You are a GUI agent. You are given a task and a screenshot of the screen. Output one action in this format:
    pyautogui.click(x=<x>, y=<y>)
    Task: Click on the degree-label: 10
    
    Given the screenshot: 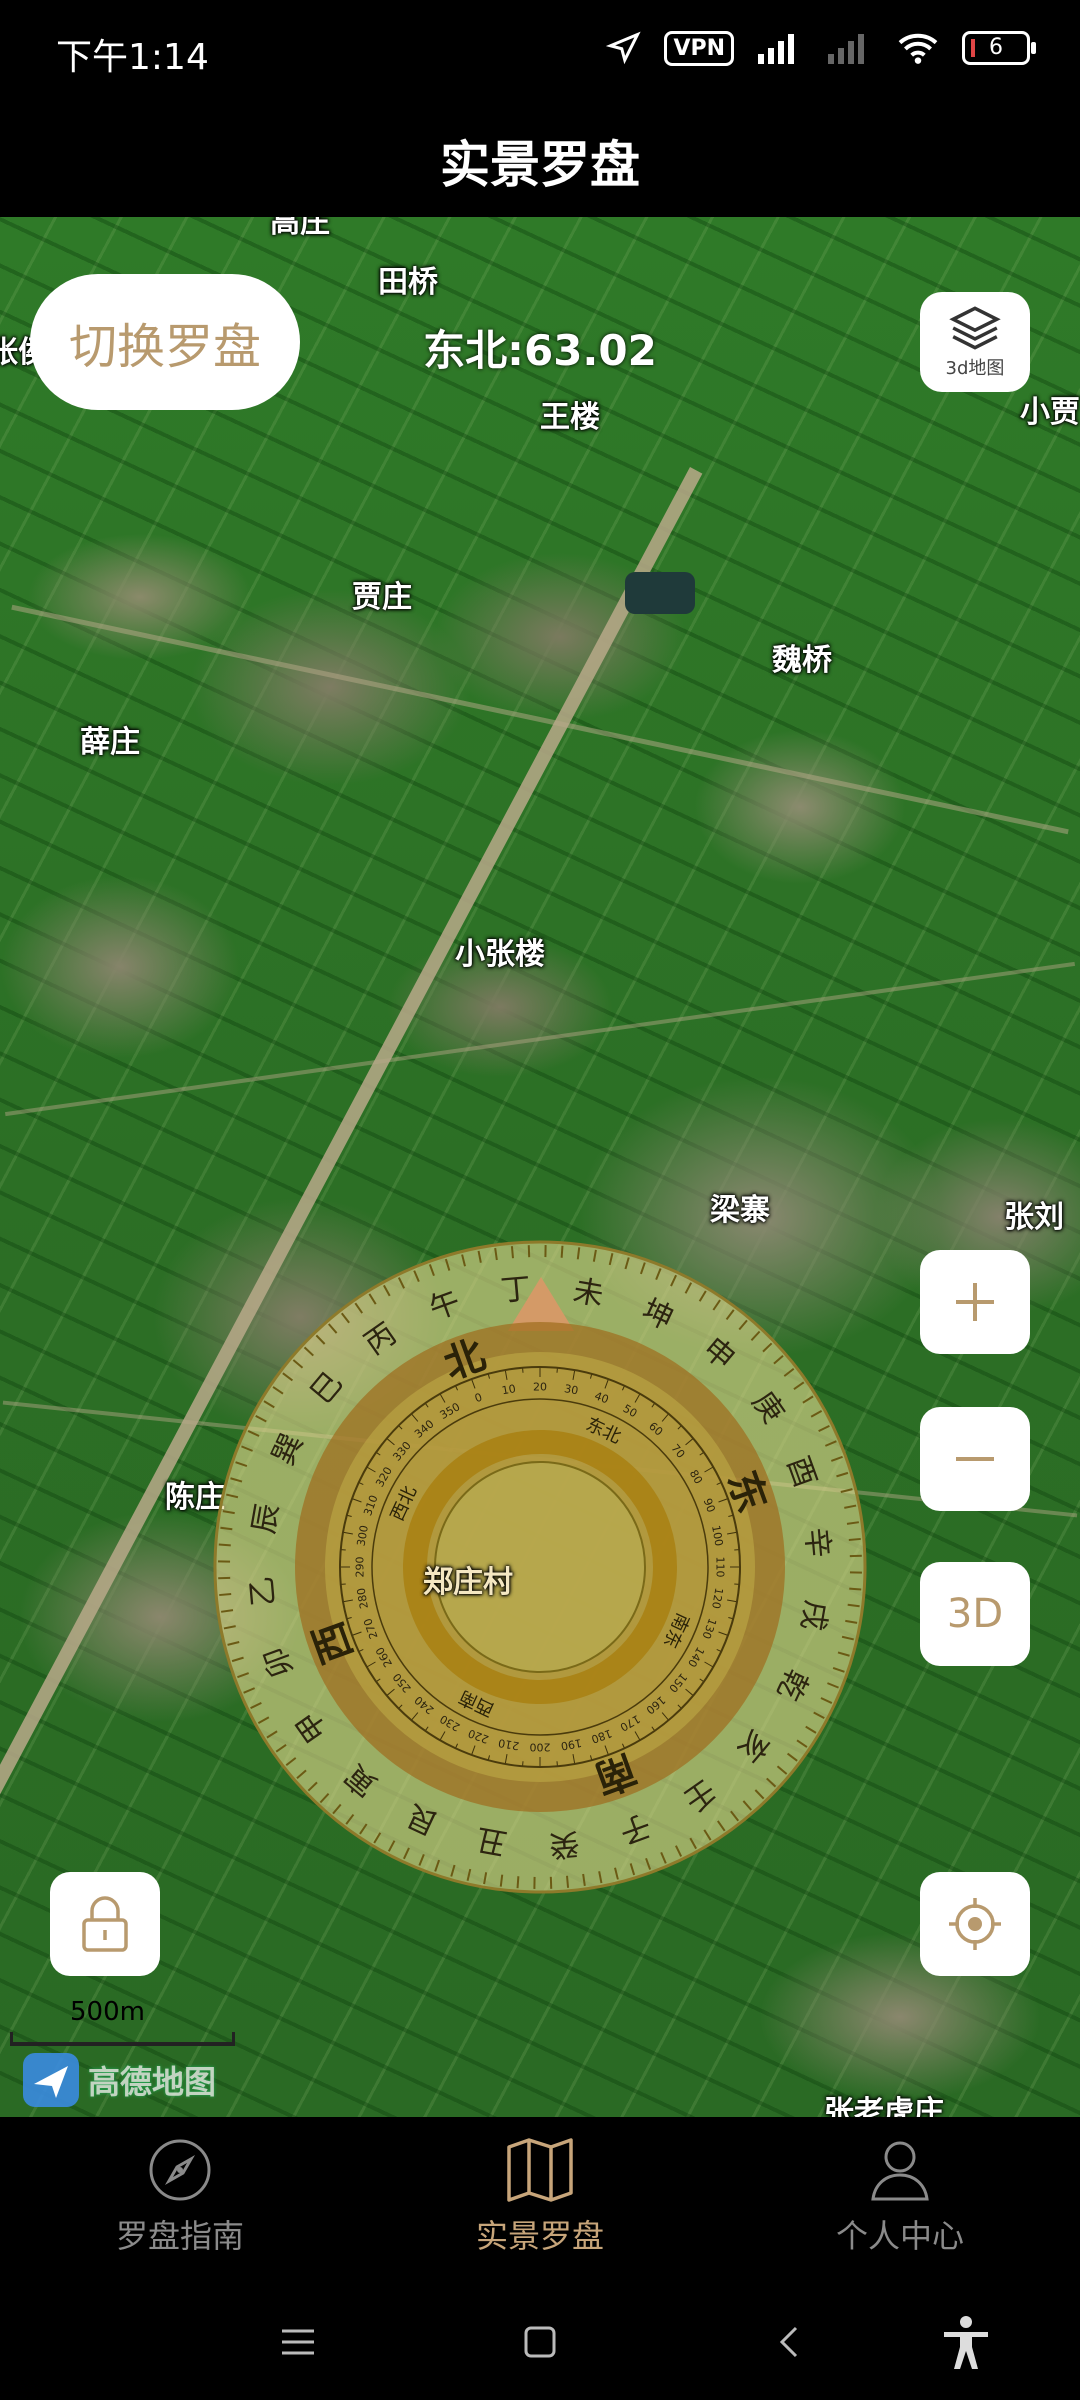 What is the action you would take?
    pyautogui.click(x=509, y=1389)
    